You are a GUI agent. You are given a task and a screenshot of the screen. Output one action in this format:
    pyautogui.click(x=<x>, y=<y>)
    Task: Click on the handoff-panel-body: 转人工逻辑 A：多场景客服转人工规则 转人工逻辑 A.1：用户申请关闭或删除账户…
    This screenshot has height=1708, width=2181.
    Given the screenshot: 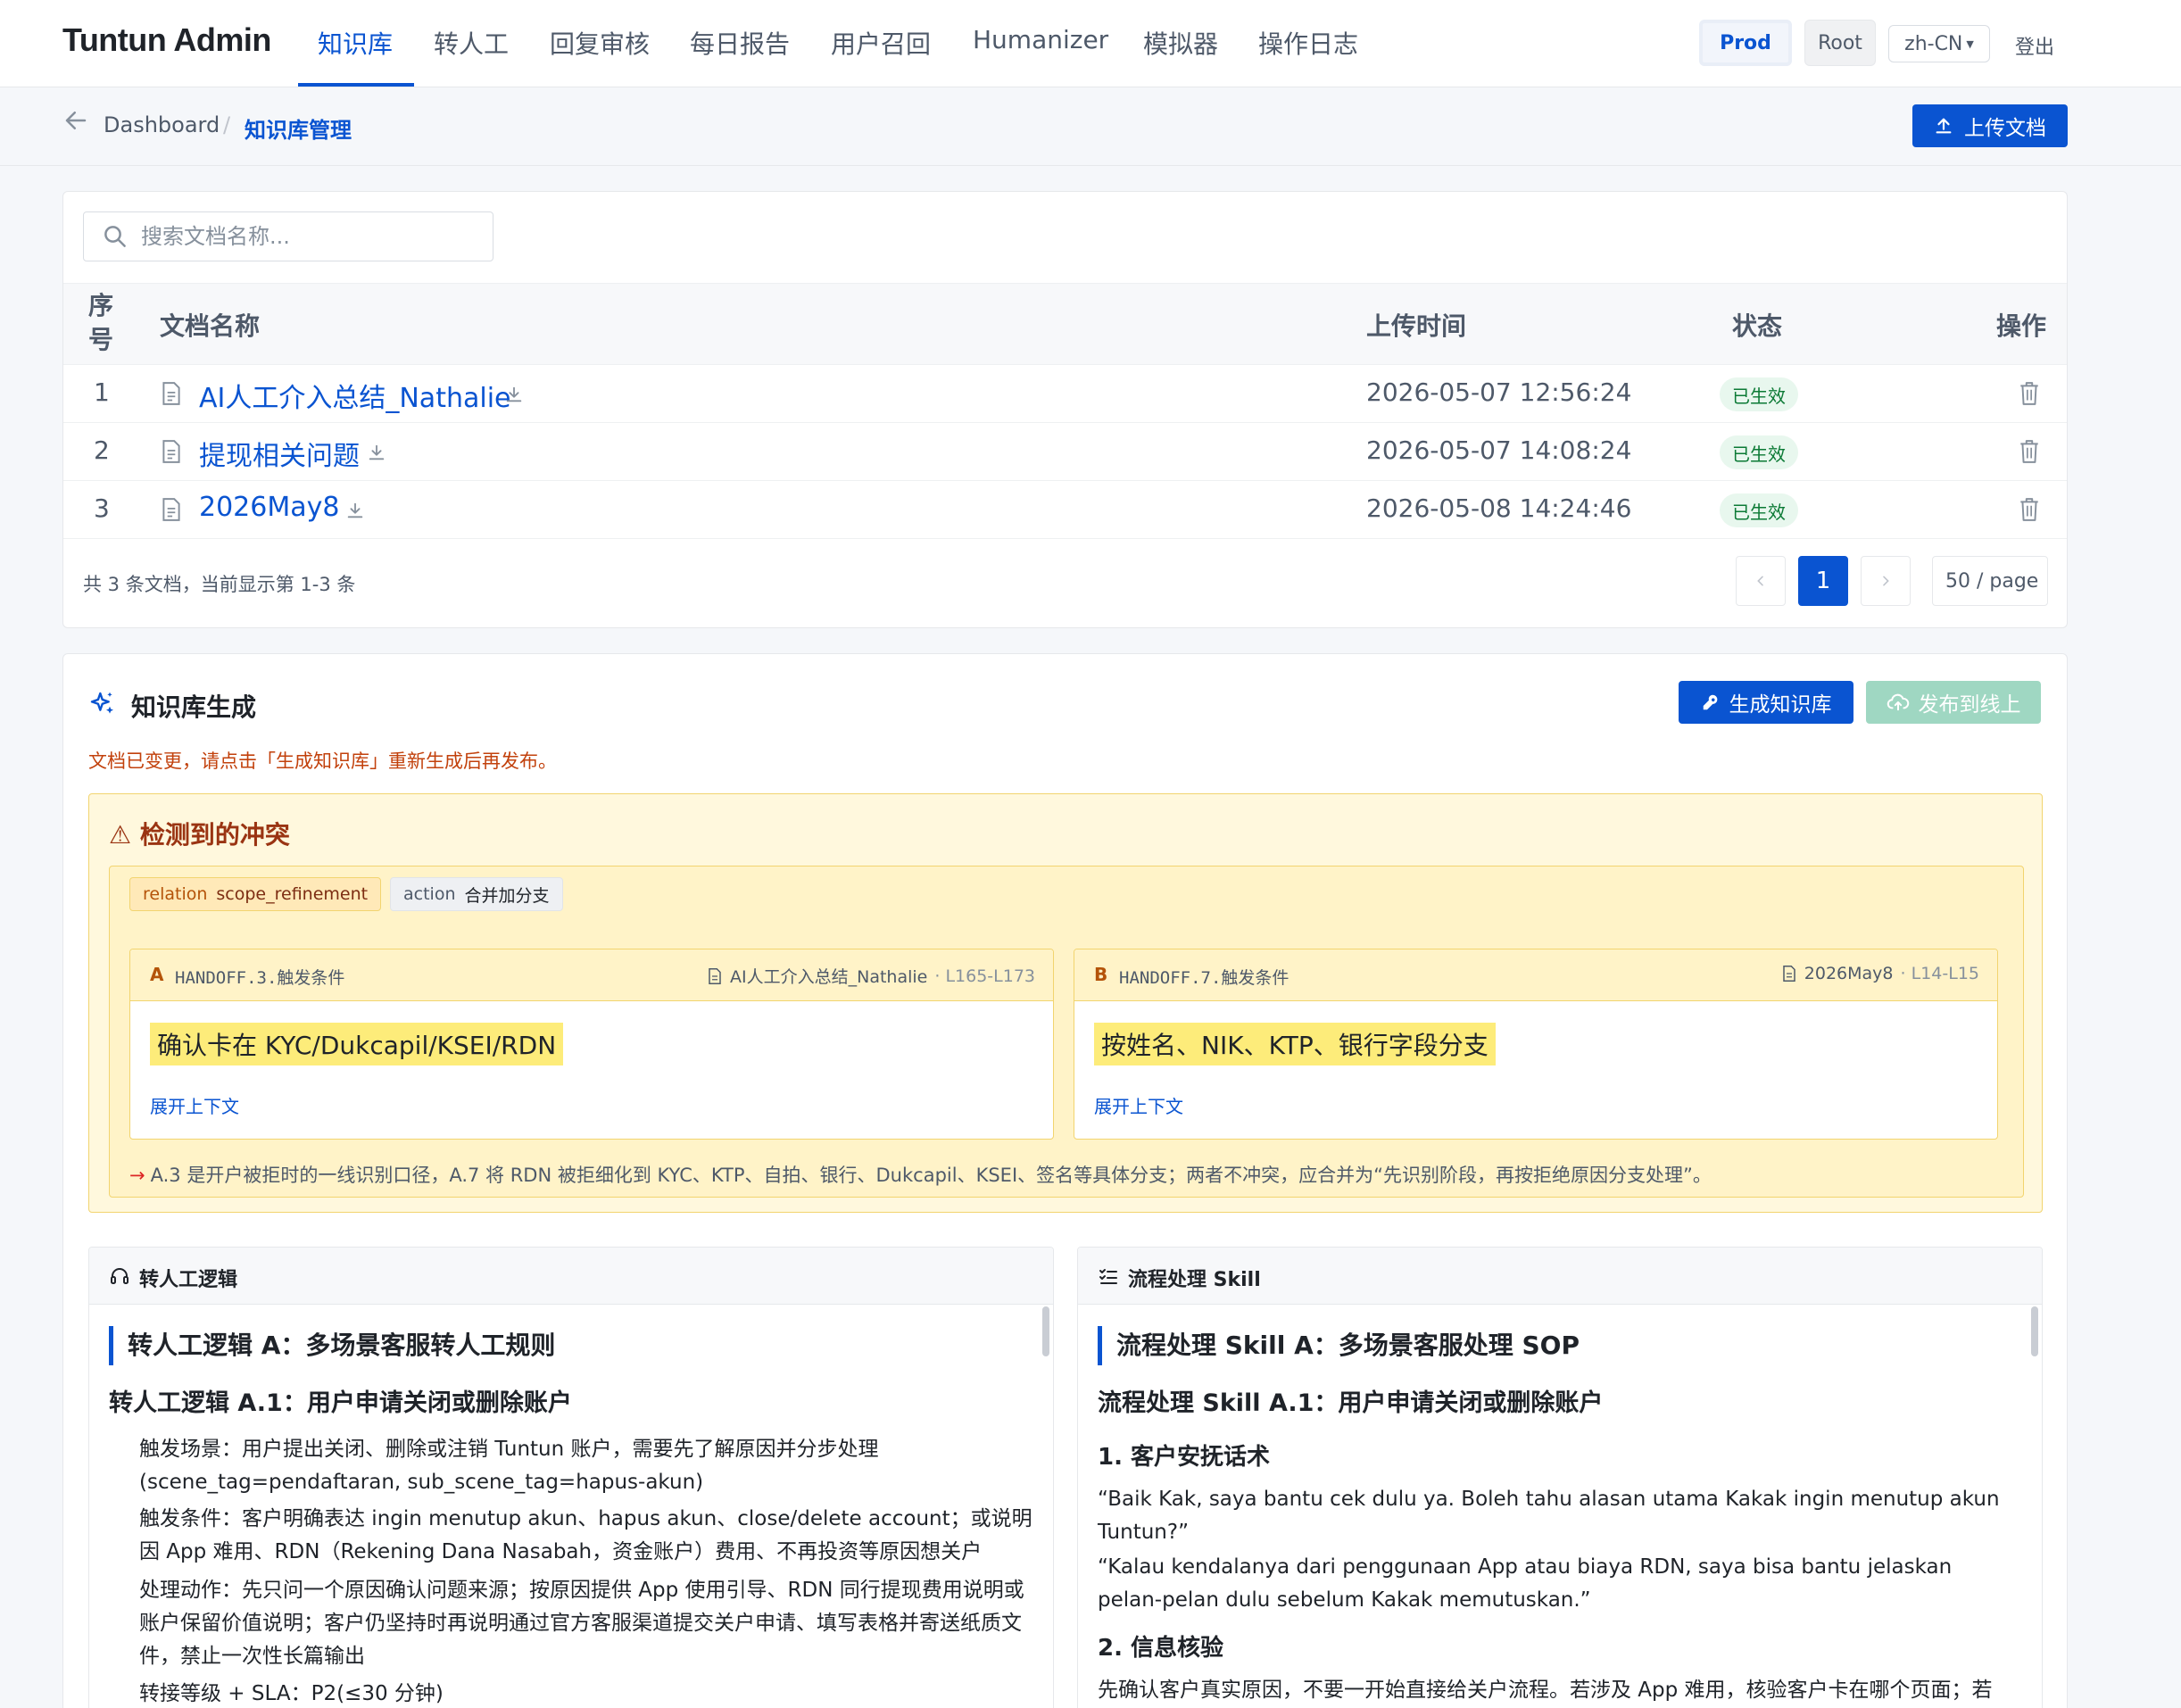 What is the action you would take?
    pyautogui.click(x=571, y=1507)
    